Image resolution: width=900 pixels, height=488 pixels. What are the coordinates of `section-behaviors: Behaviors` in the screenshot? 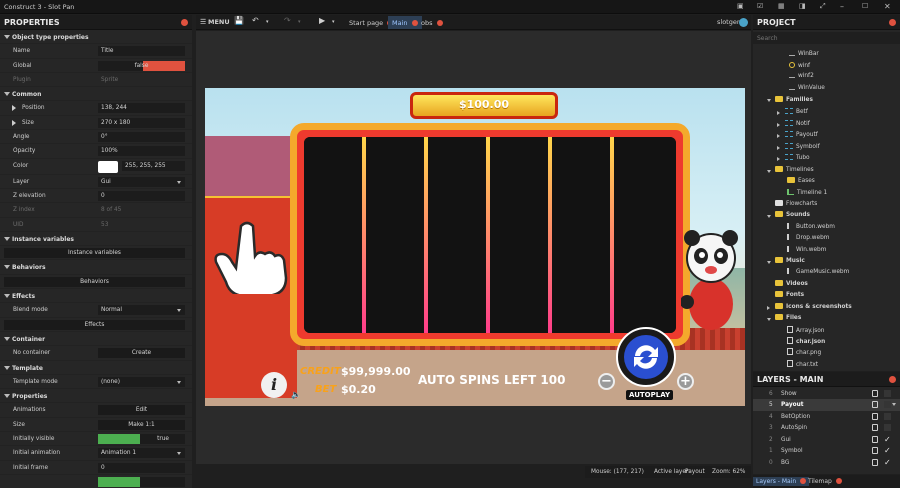 It's located at (96, 267).